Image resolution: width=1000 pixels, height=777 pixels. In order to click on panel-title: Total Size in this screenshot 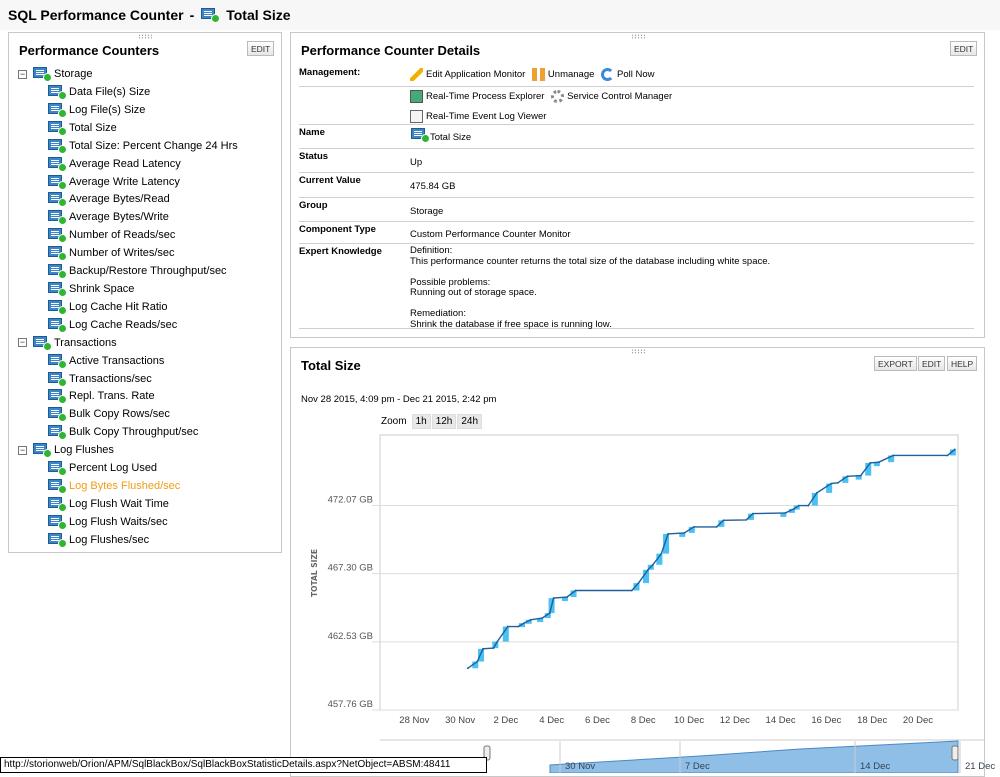, I will do `click(331, 365)`.